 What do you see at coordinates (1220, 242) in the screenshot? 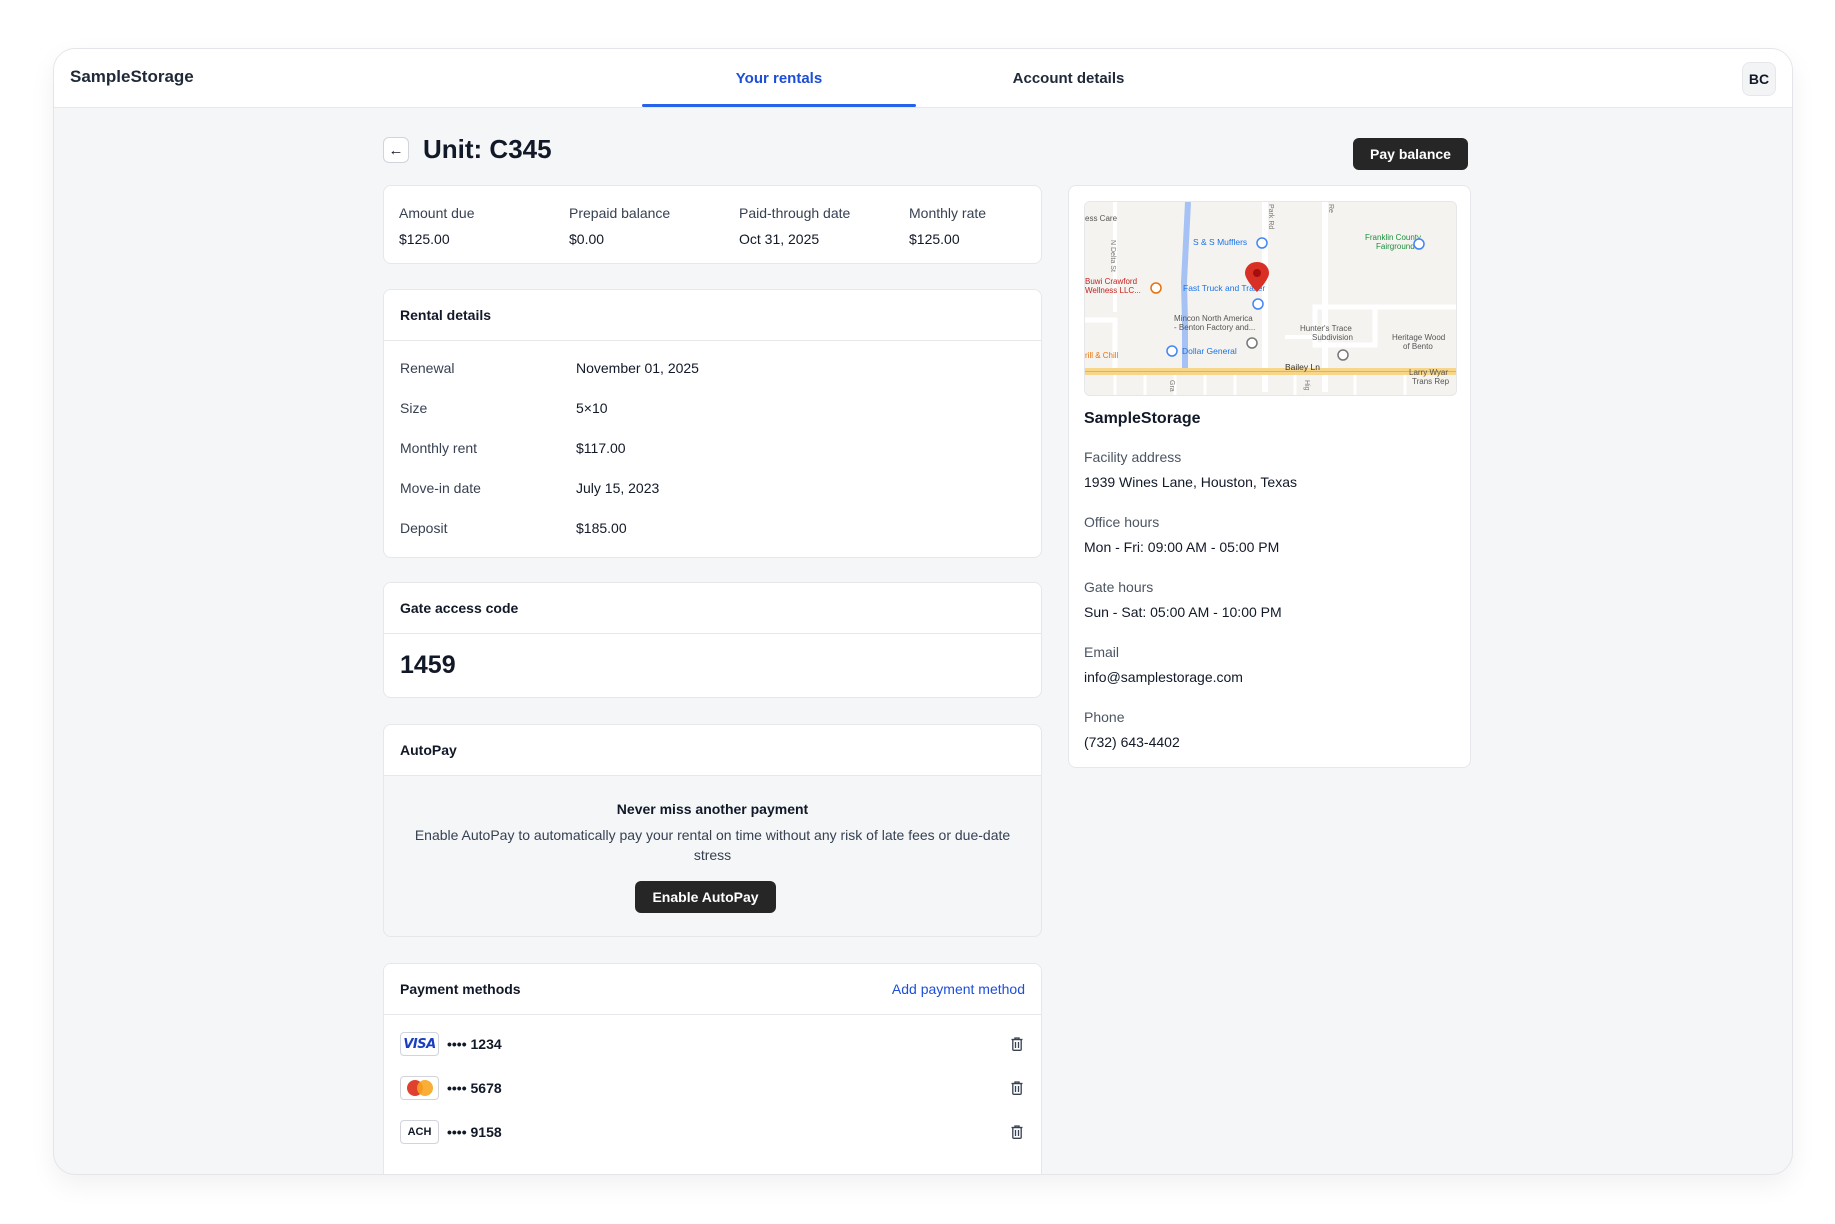
I see `map-label: S & S Mufflers` at bounding box center [1220, 242].